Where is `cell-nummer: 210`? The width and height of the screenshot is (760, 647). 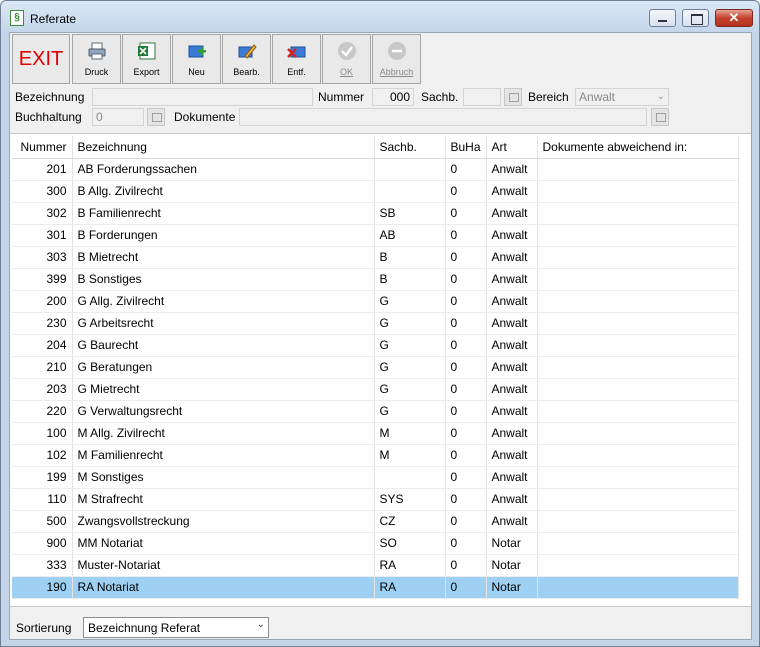
cell-nummer: 210 is located at coordinates (42, 367).